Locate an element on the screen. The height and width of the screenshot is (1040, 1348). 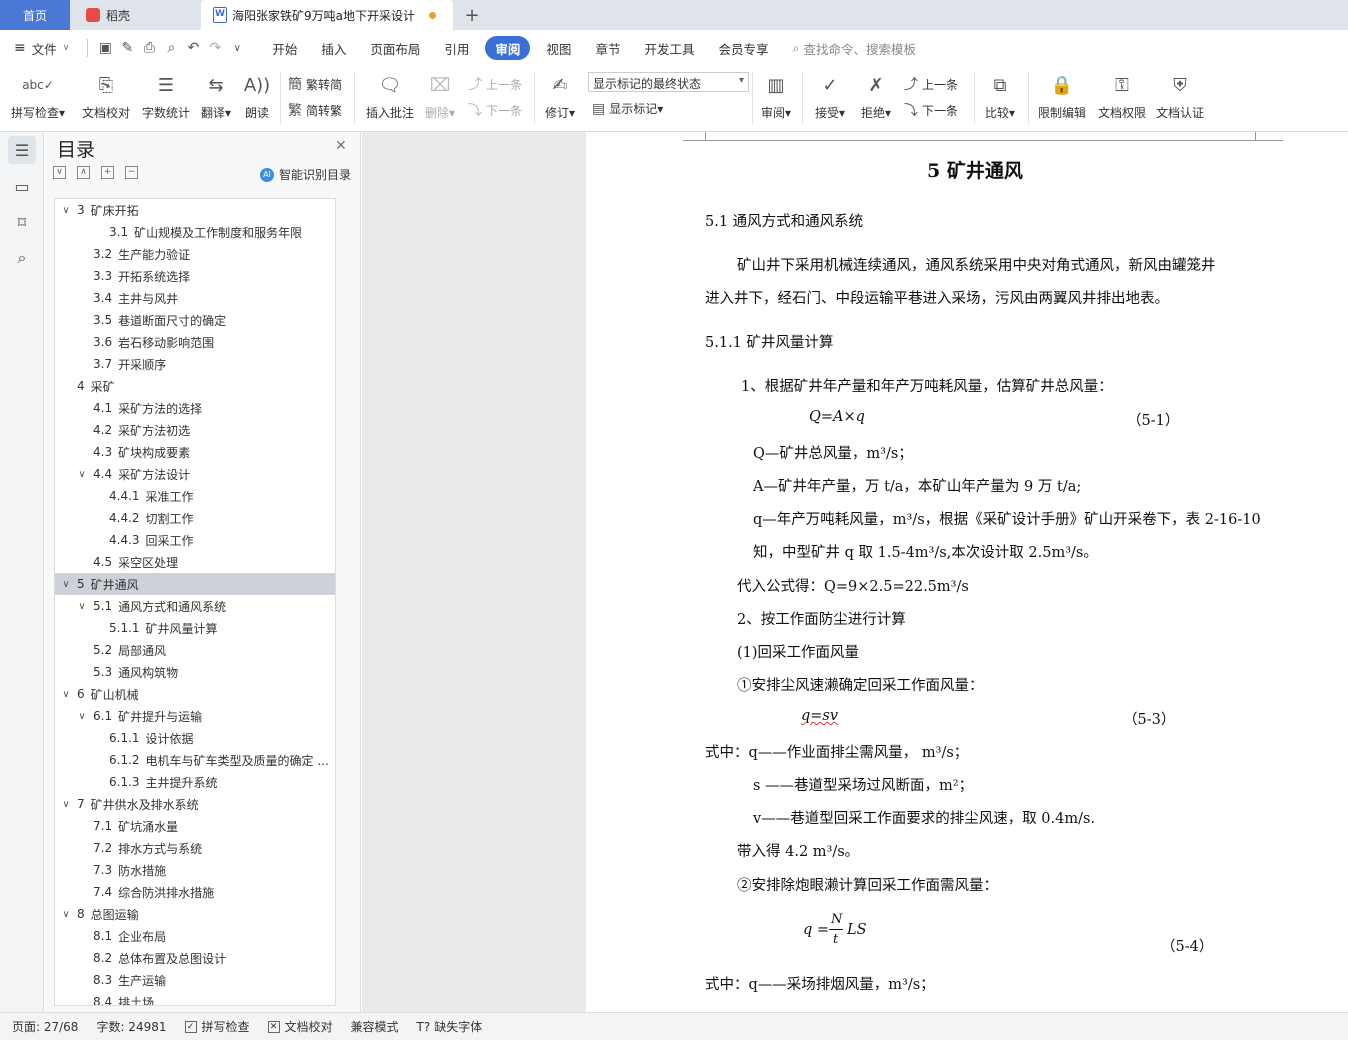
toc-item: ∨ 6.1 矿井提升与运输 is located at coordinates (195, 716).